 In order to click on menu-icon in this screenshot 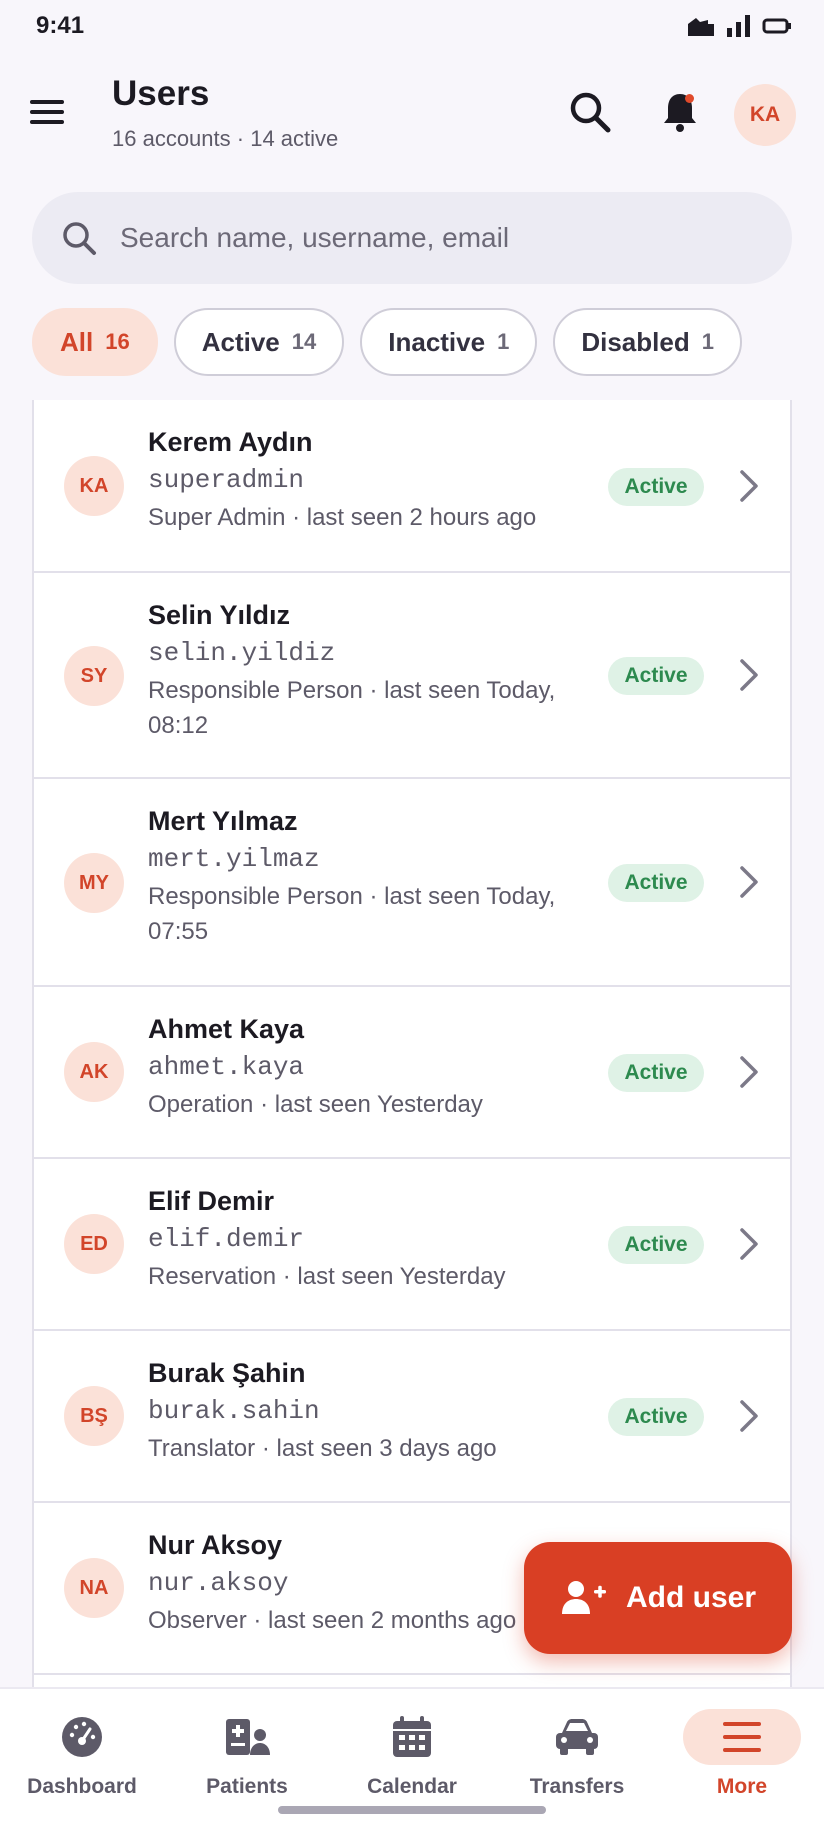, I will do `click(742, 1737)`.